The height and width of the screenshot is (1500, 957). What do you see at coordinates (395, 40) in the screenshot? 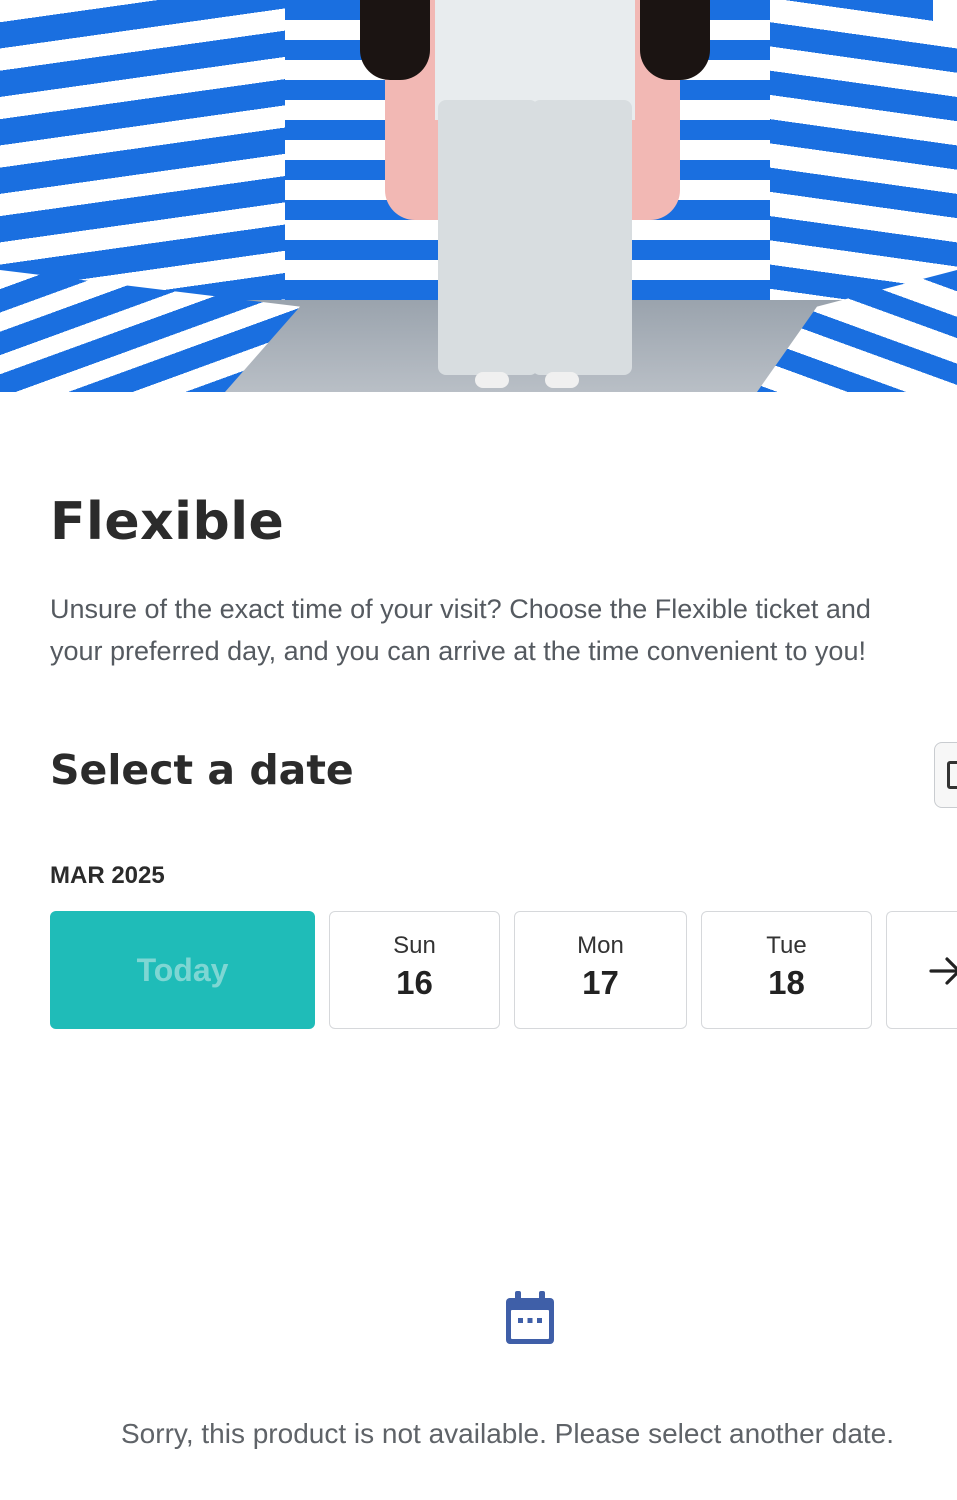
I see `hero-hair-left` at bounding box center [395, 40].